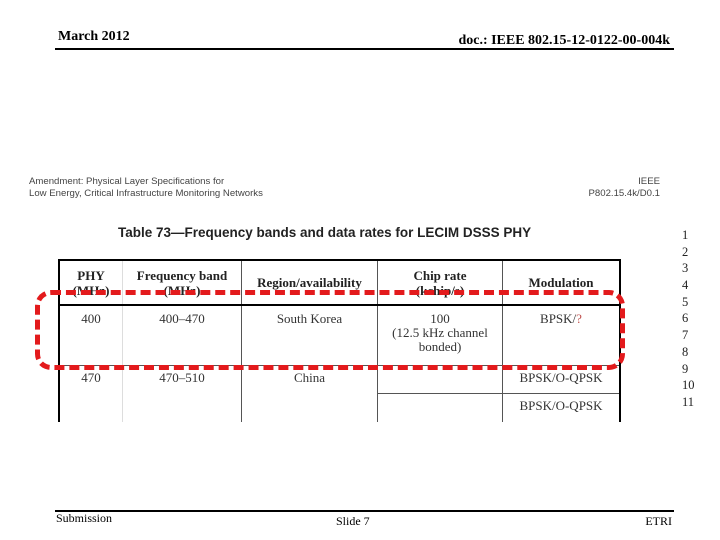 Image resolution: width=720 pixels, height=540 pixels. I want to click on line-numbers: 1 2 3 4 5 6 7 8 9 10 11, so click(688, 319).